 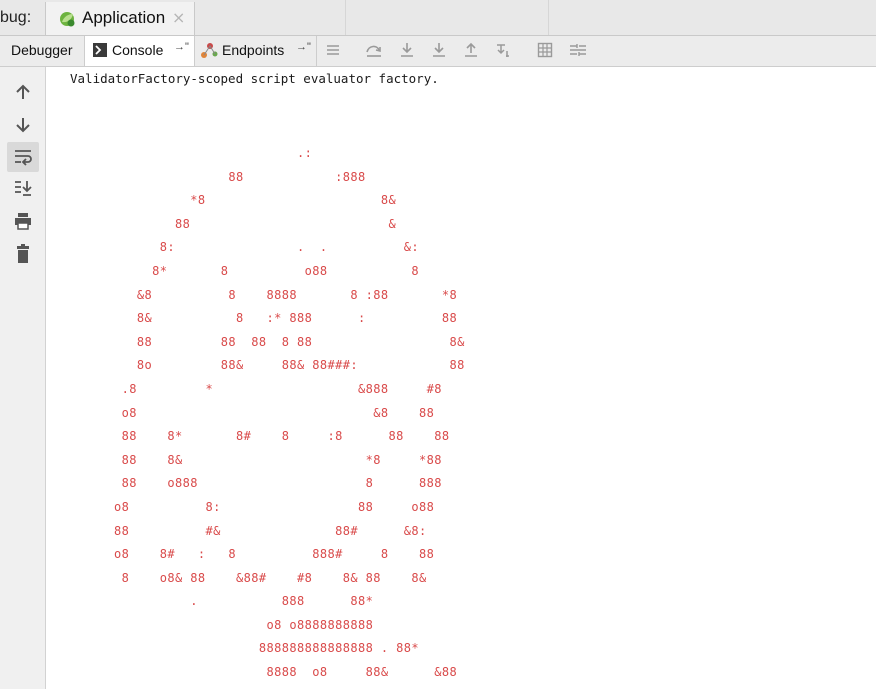 What do you see at coordinates (289, 341) in the screenshot?
I see `ascii-art-line: 88 88 88 8 88 8&` at bounding box center [289, 341].